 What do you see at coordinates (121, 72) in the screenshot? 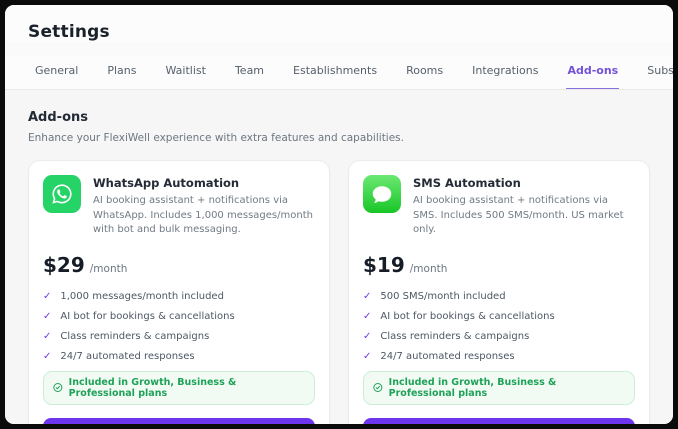
I see `tab-plans: Plans` at bounding box center [121, 72].